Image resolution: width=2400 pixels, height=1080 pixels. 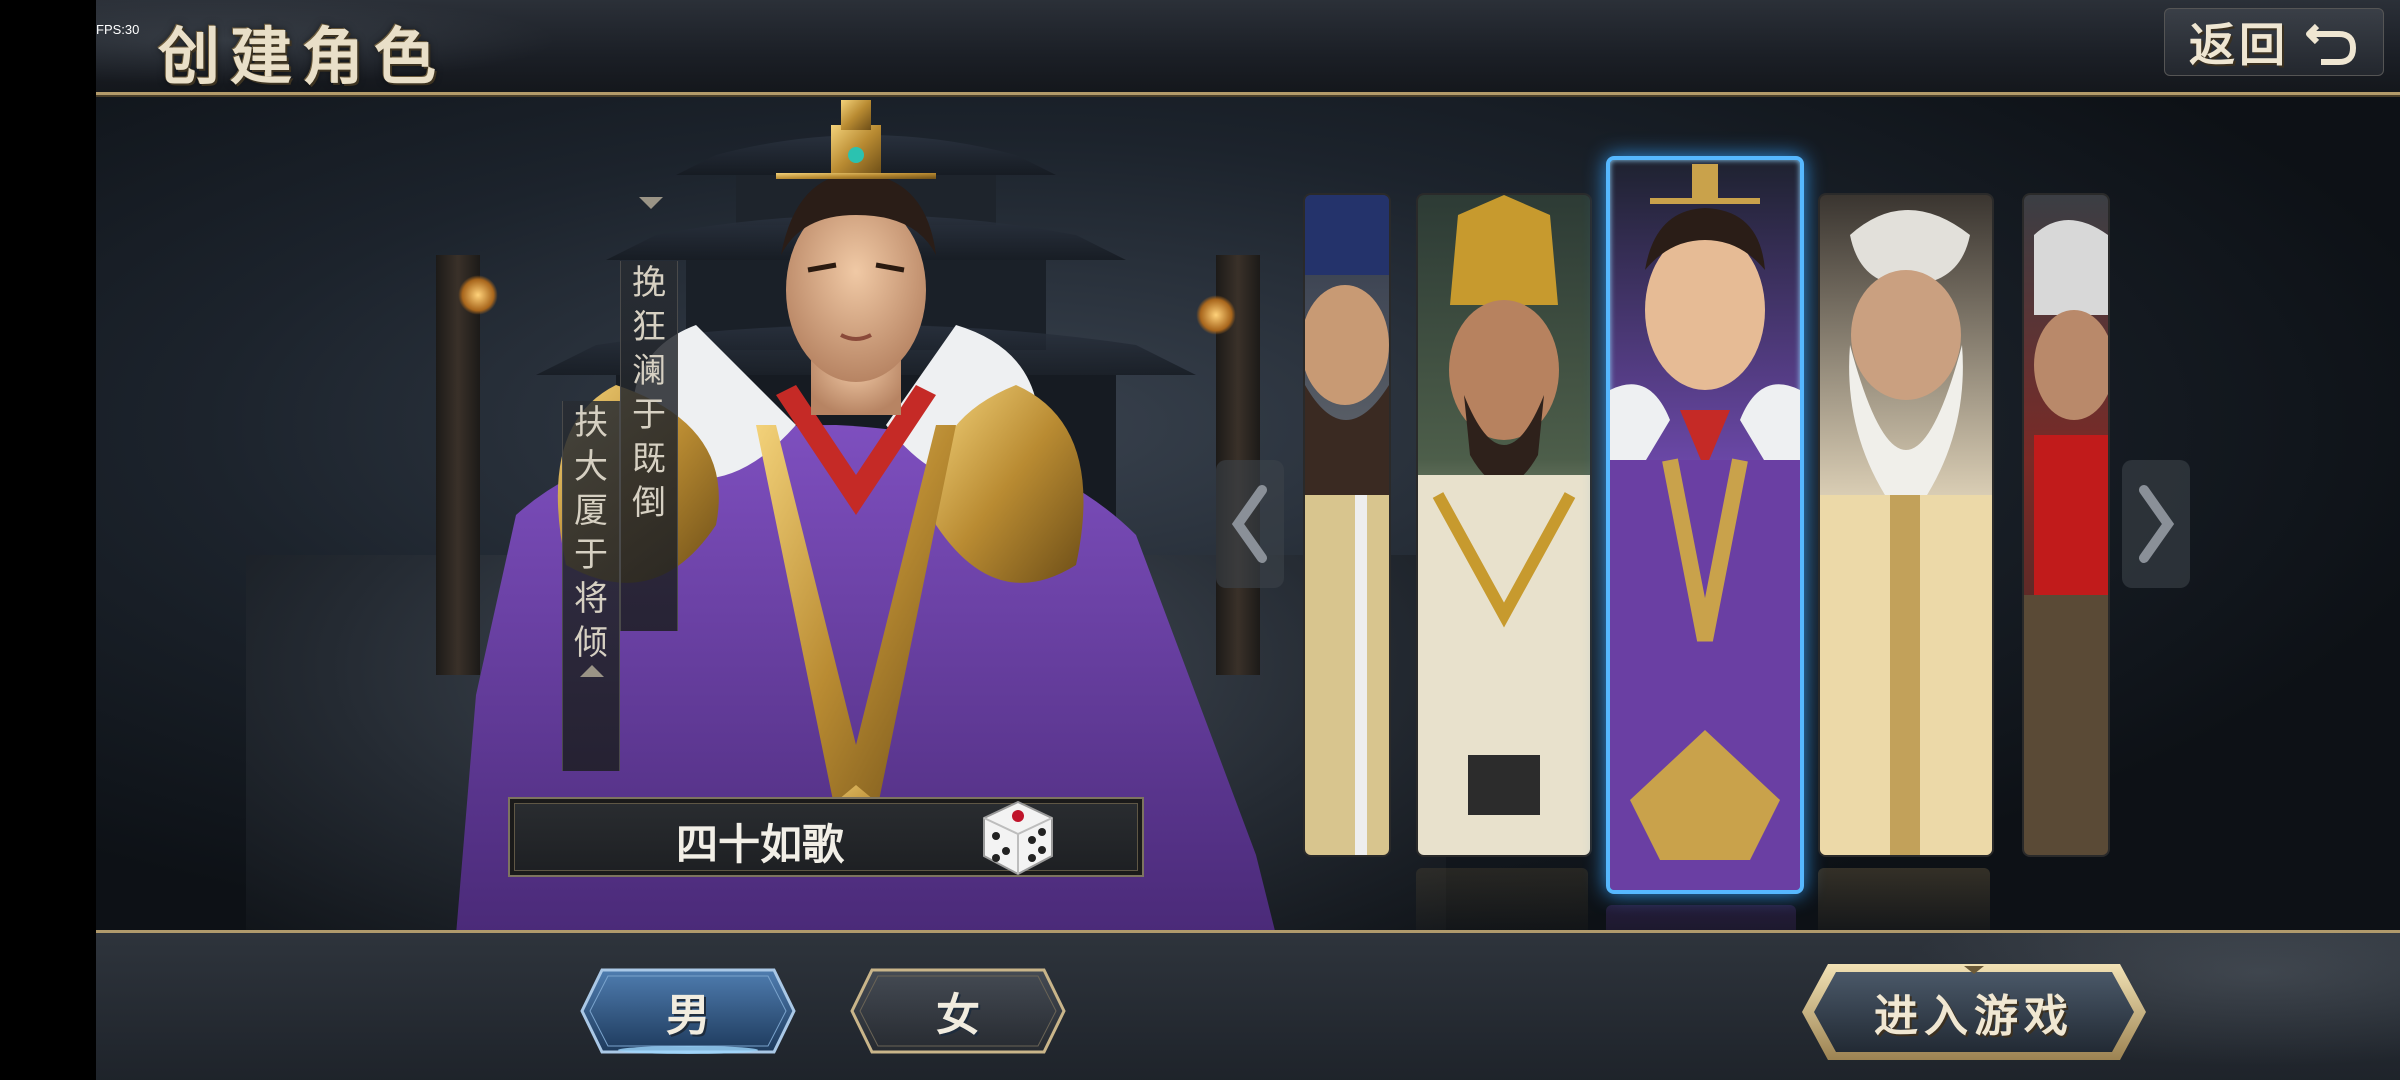 I want to click on carousel-prev-button, so click(x=1250, y=524).